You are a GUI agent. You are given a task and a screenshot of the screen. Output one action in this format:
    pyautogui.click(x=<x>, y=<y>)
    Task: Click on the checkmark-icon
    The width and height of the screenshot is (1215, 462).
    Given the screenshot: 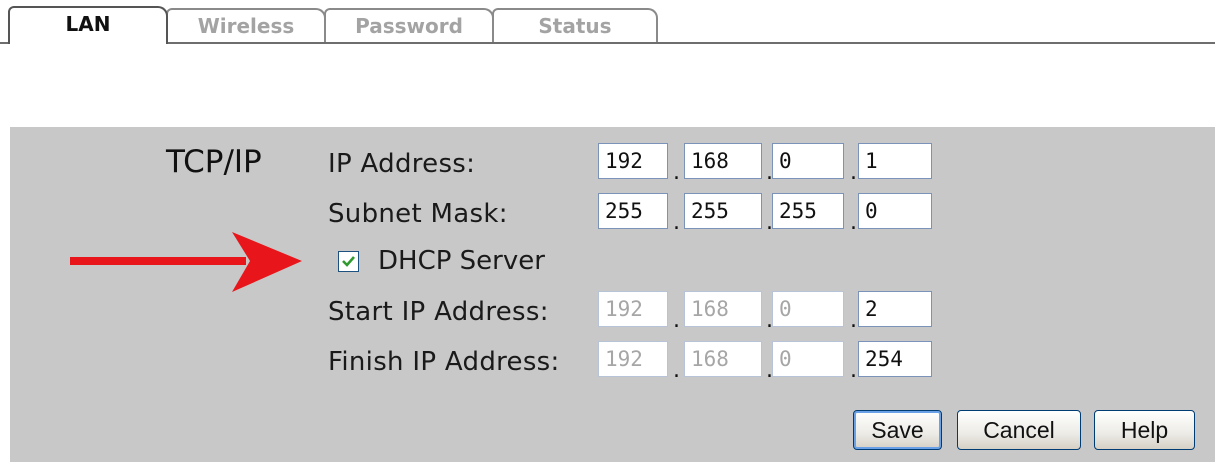 What is the action you would take?
    pyautogui.click(x=348, y=261)
    